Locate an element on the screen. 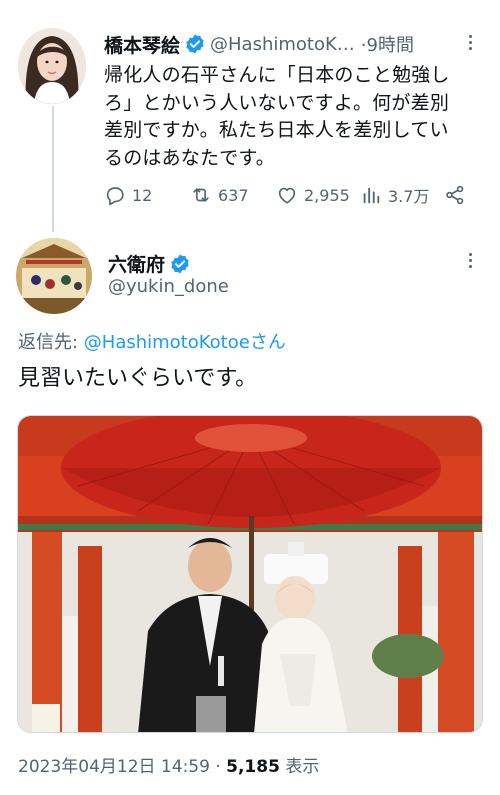 Image resolution: width=500 pixels, height=795 pixels. reply-author: 六衛府 is located at coordinates (151, 263).